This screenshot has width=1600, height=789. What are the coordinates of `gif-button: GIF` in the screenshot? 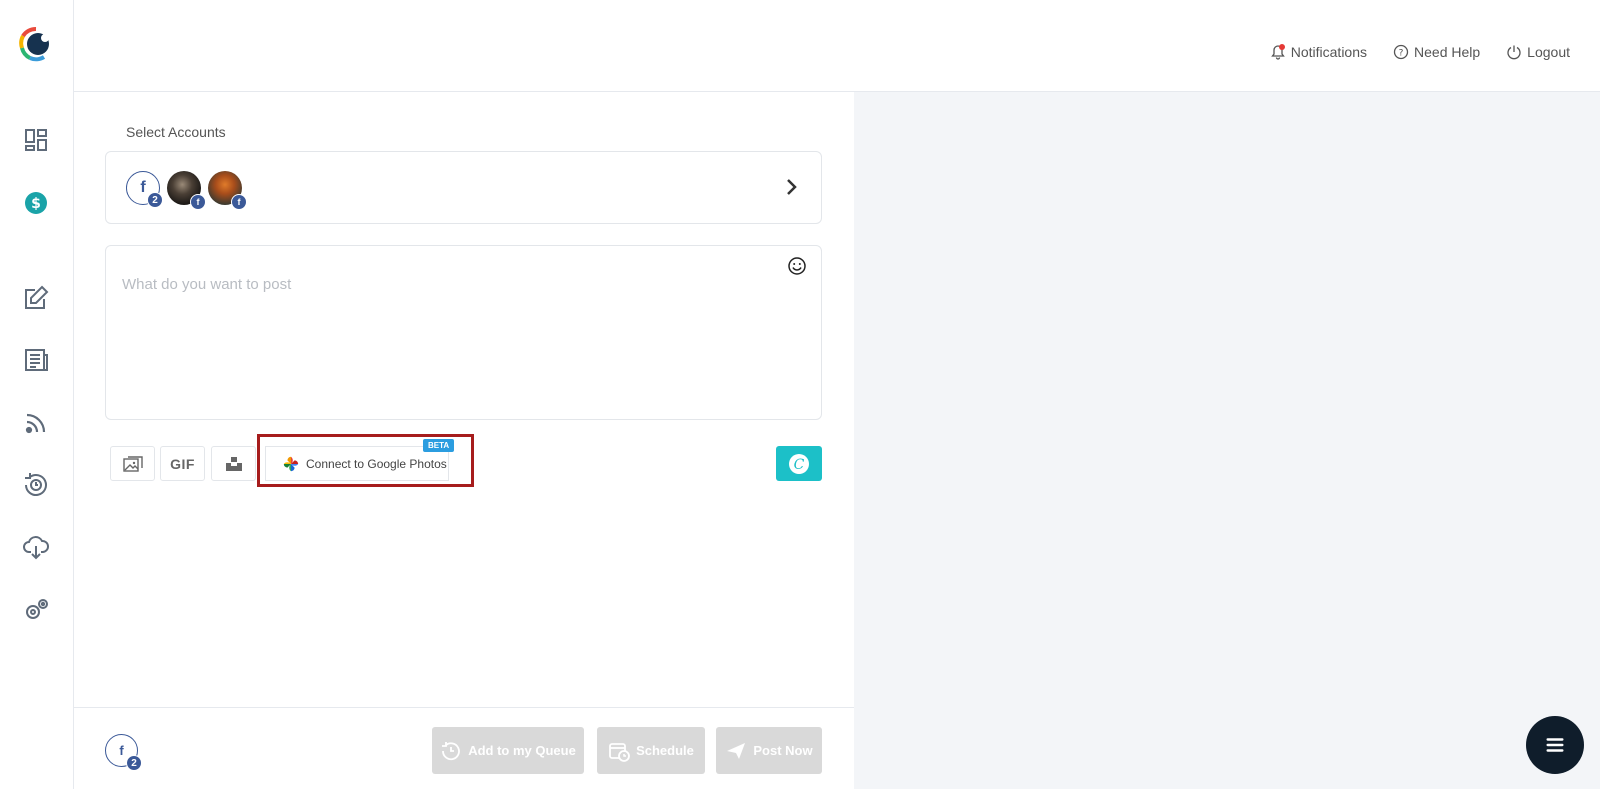 It's located at (182, 463).